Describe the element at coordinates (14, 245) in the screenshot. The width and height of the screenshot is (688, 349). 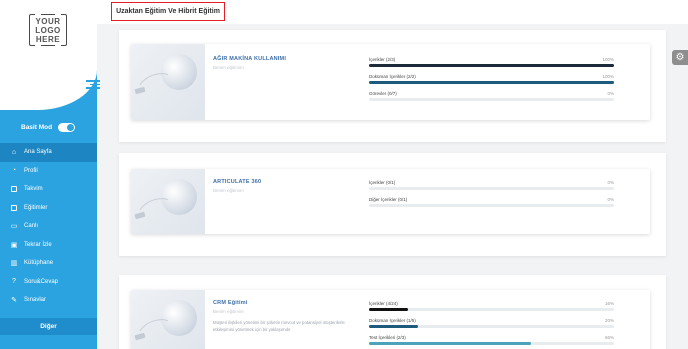
I see `replay-icon: ▣` at that location.